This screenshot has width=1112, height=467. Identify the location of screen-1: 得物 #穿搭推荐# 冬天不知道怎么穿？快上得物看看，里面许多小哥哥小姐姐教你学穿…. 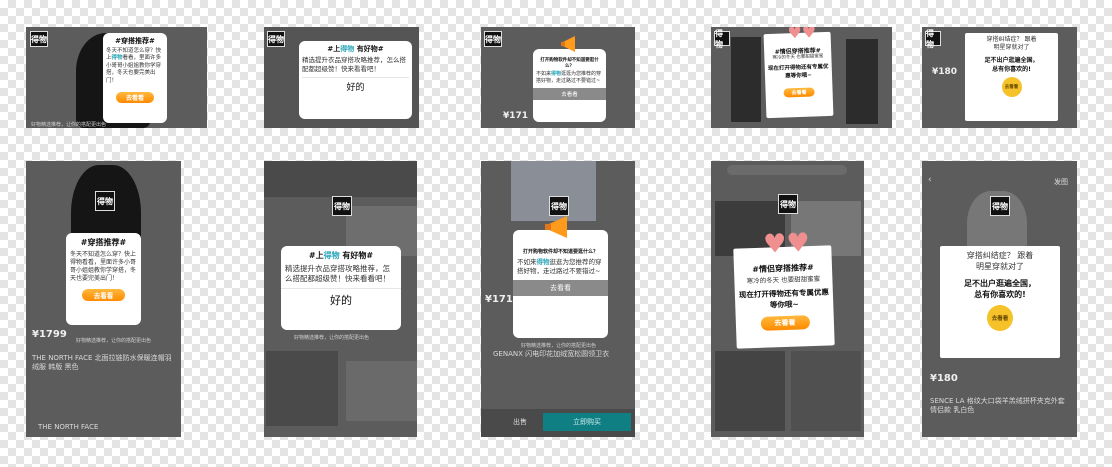
(116, 77).